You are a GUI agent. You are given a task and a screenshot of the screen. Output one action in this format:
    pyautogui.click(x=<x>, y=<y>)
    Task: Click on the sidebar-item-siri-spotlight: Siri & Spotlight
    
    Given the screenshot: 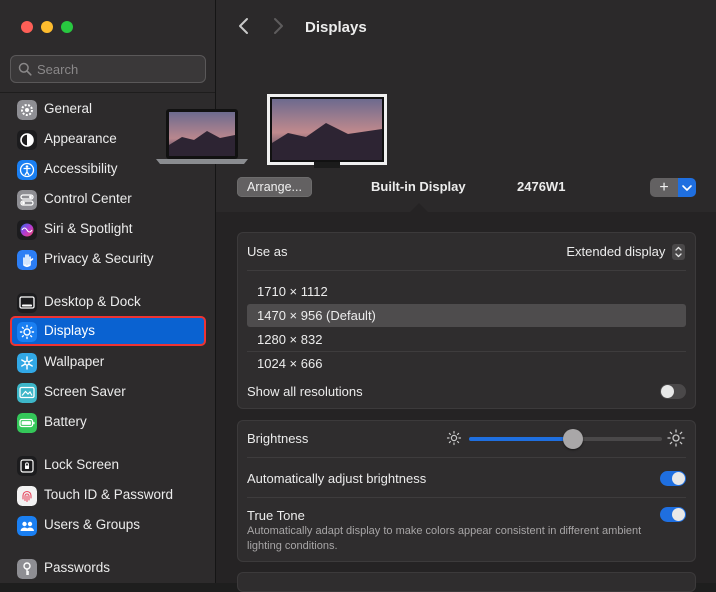 What is the action you would take?
    pyautogui.click(x=108, y=229)
    